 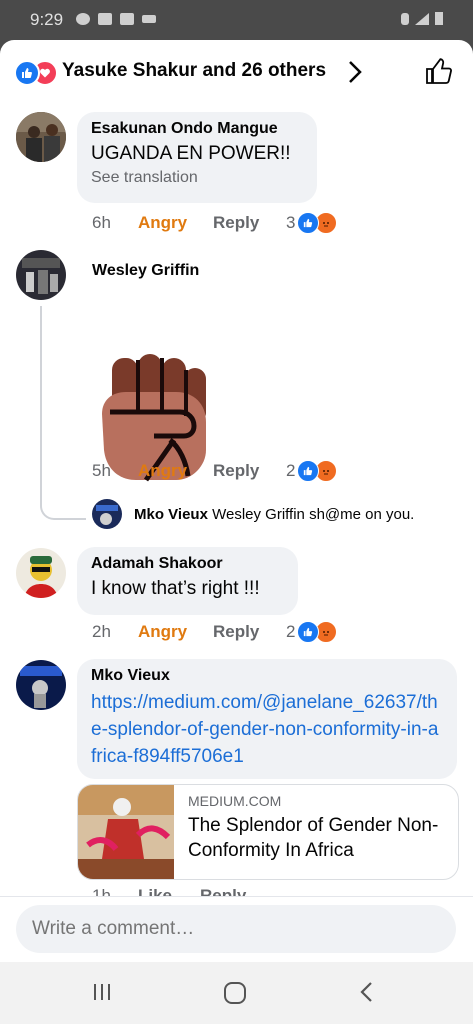 What do you see at coordinates (126, 832) in the screenshot?
I see `link-preview-image` at bounding box center [126, 832].